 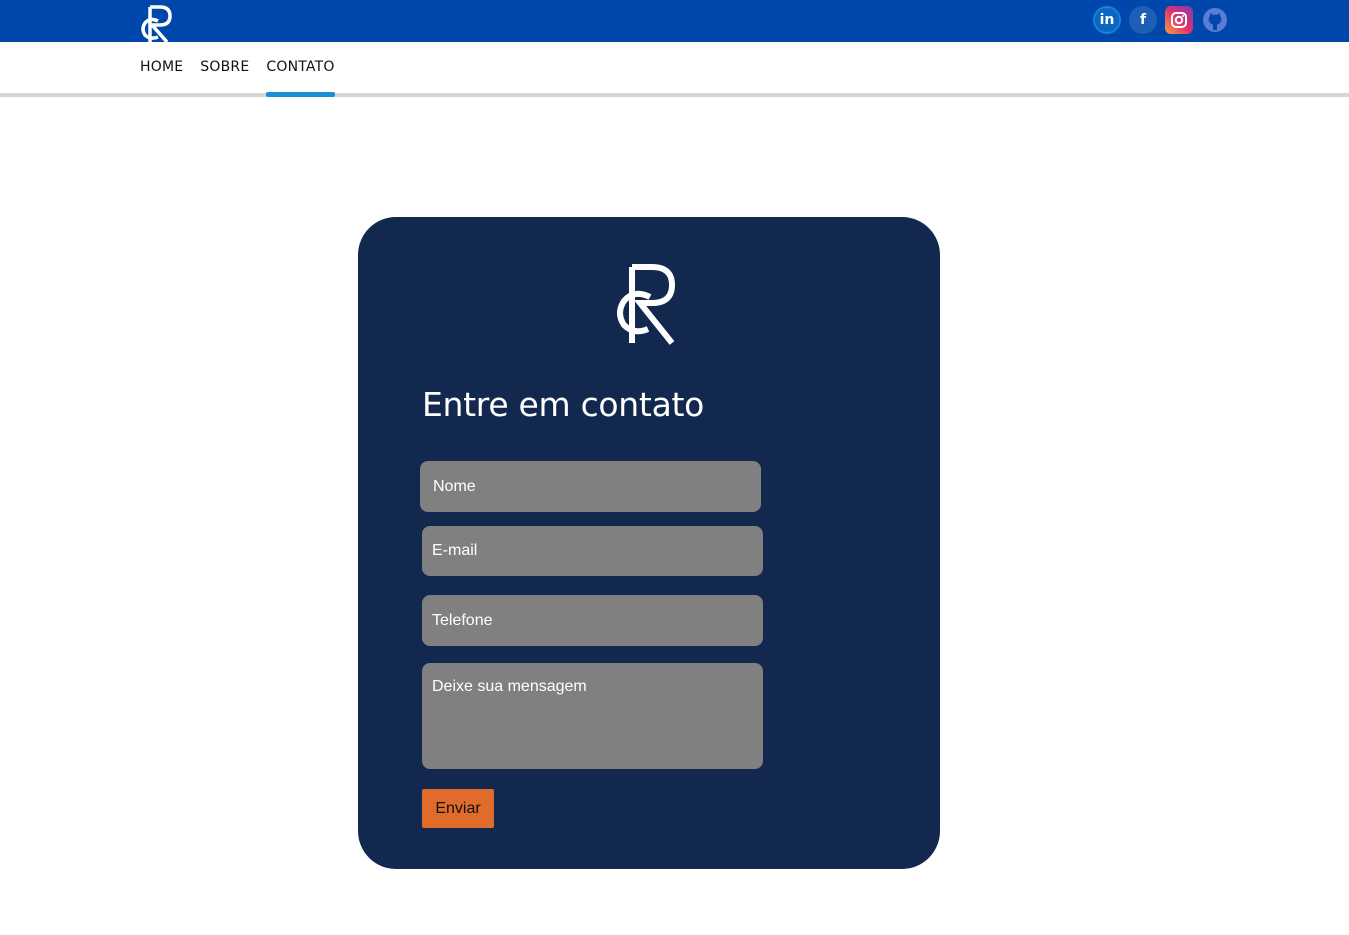 I want to click on instagram-icon, so click(x=1179, y=20).